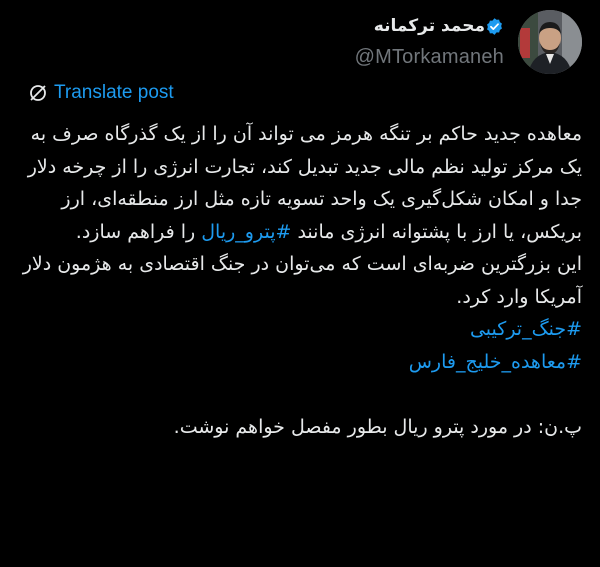  I want to click on post-paragraph-1-end: را فراهم سازد., so click(138, 231).